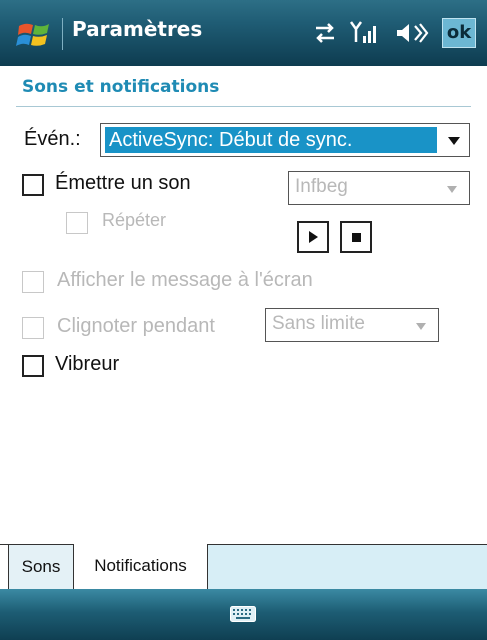  I want to click on tab-strip-background, so click(347, 566).